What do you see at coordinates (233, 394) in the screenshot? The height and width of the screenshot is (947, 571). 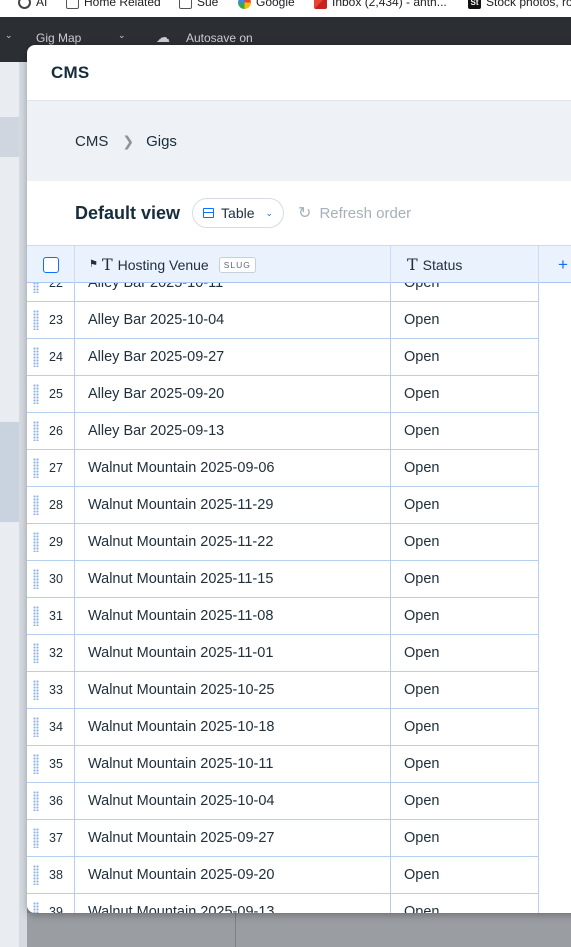 I see `venue-cell: Alley Bar 2025-09-20` at bounding box center [233, 394].